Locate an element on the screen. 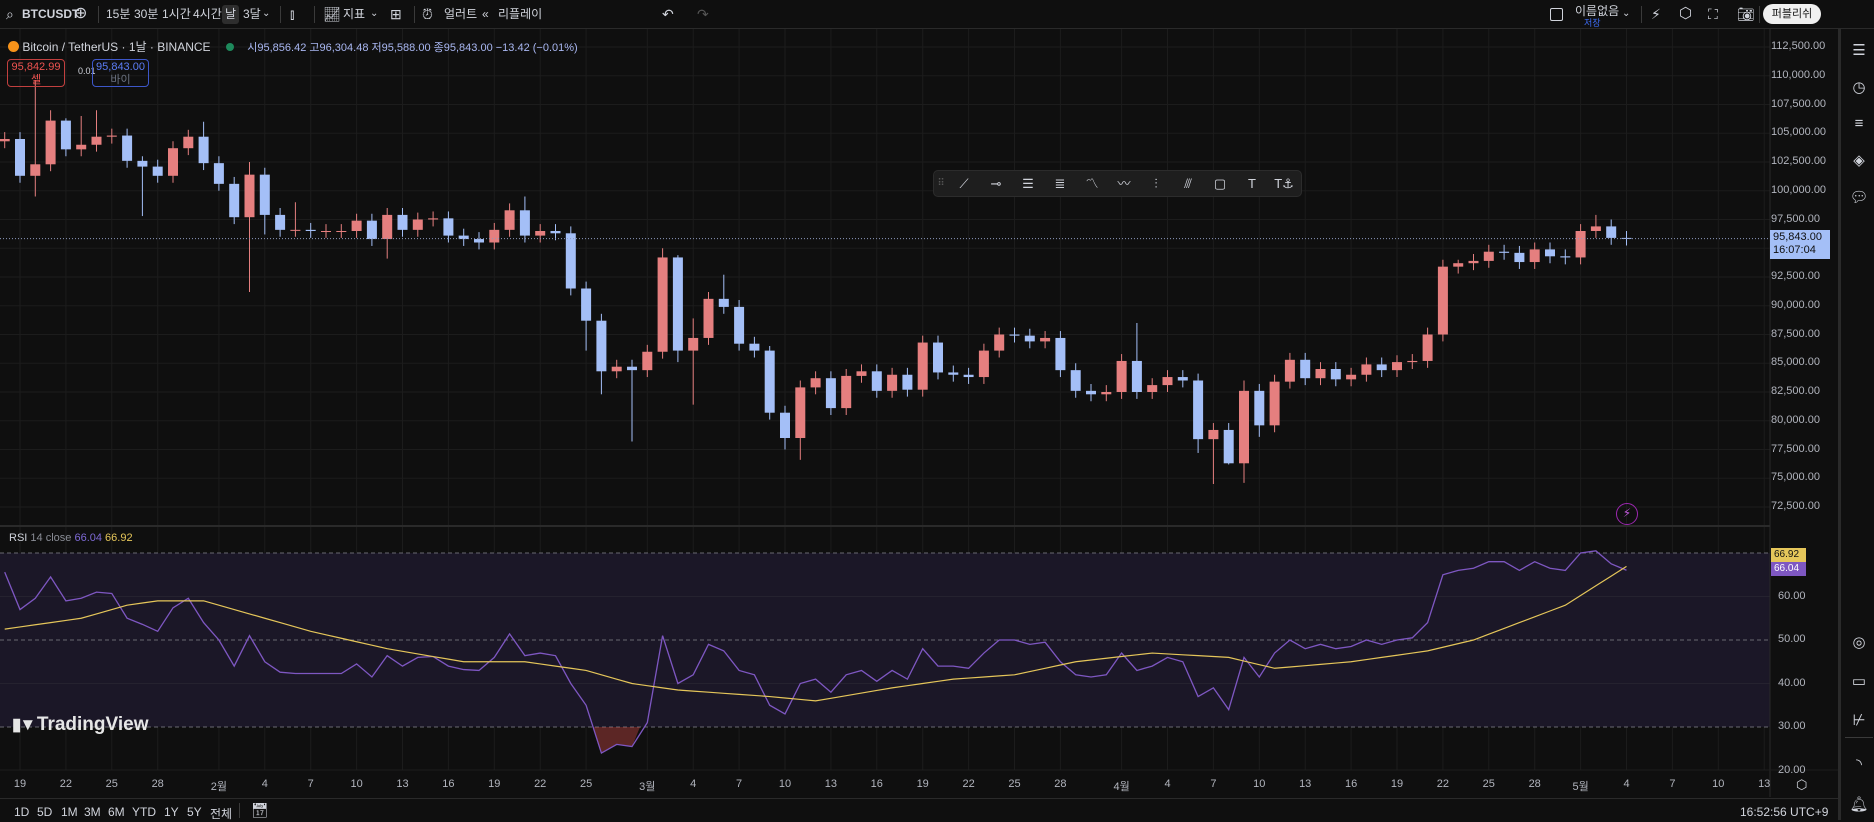 The height and width of the screenshot is (822, 1874). calendar-icon: ▭ is located at coordinates (1859, 682).